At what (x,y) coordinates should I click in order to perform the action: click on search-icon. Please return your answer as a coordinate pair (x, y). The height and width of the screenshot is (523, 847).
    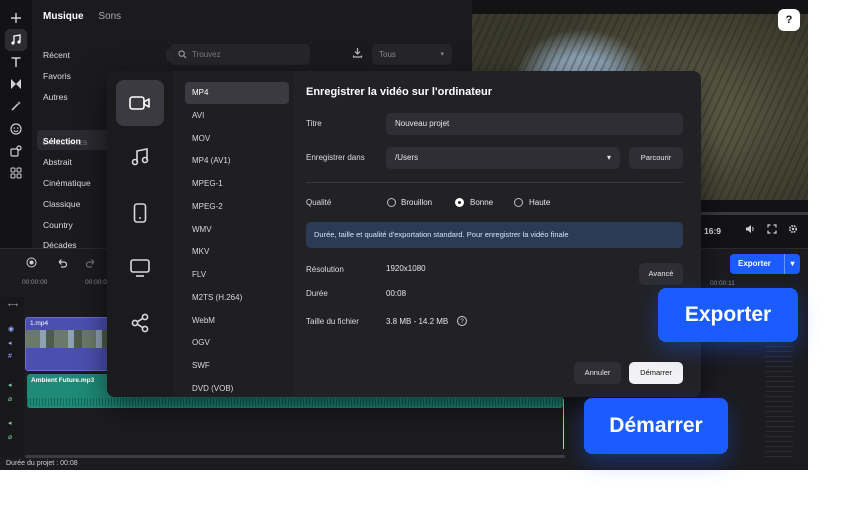
    Looking at the image, I should click on (182, 54).